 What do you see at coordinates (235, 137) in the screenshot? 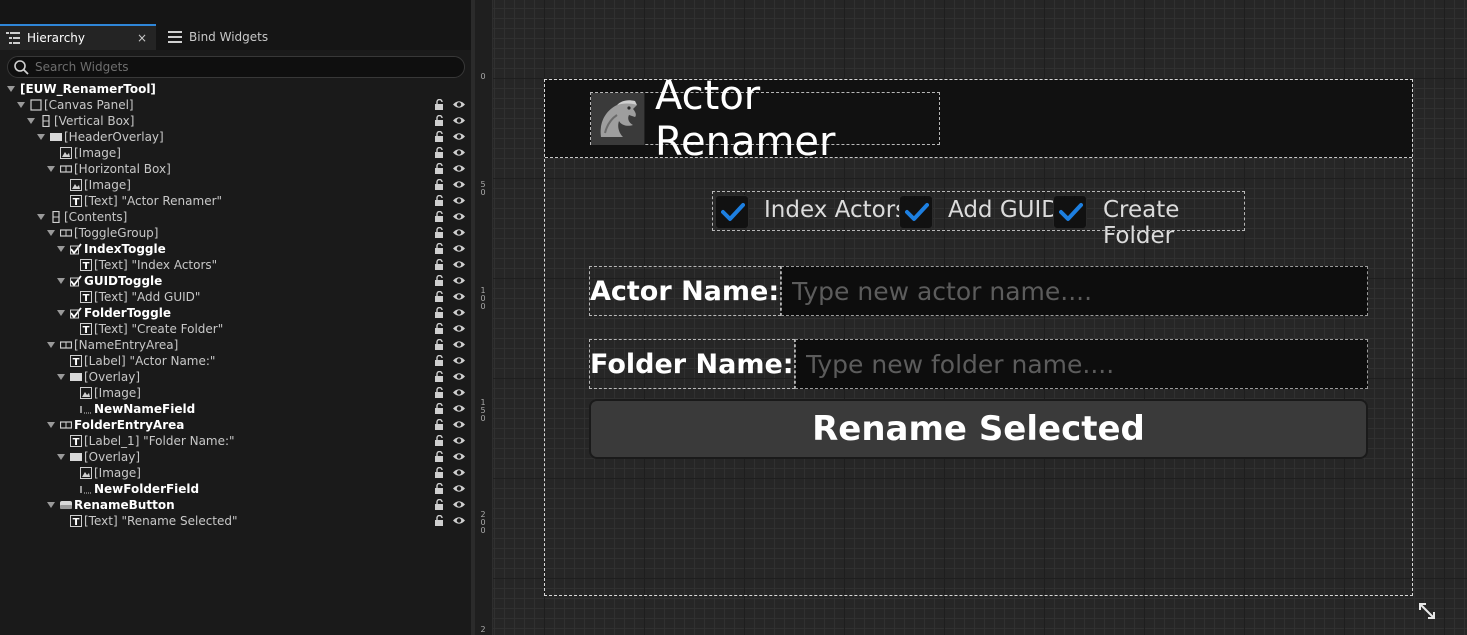
I see `tree-row: [HeaderOverlay]` at bounding box center [235, 137].